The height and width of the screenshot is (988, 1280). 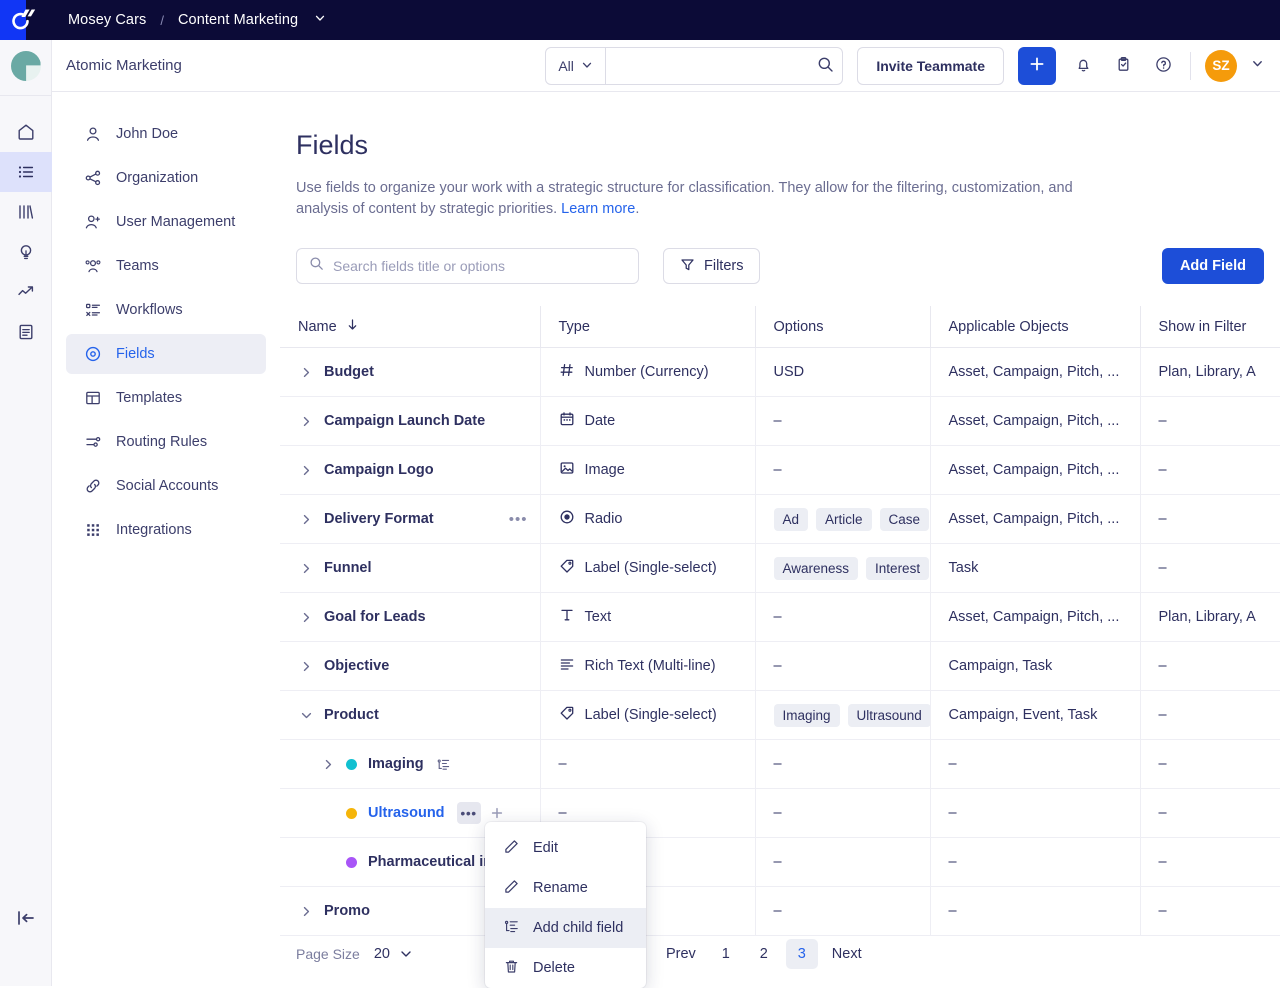 What do you see at coordinates (604, 519) in the screenshot?
I see `field-type: Radio` at bounding box center [604, 519].